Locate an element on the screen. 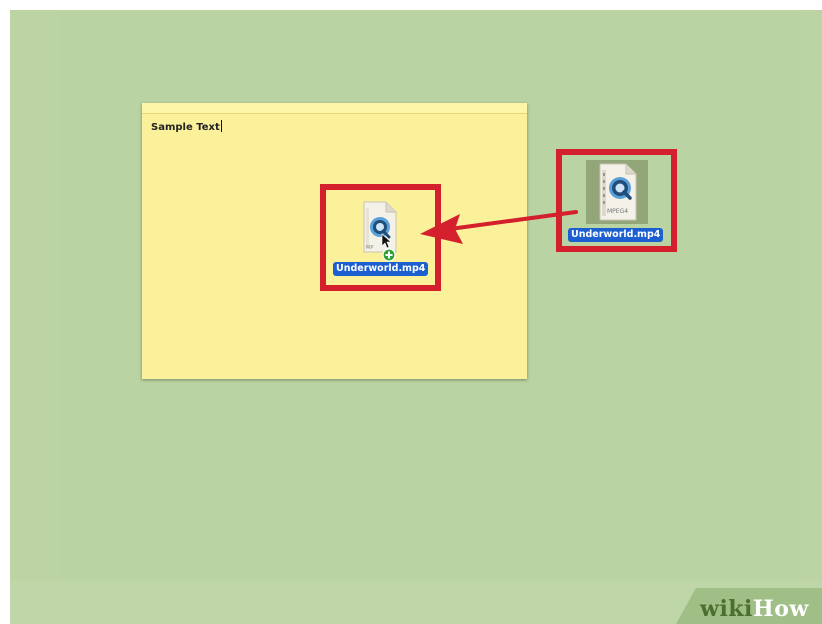  wikihow-watermark: wikiHow is located at coordinates (754, 609).